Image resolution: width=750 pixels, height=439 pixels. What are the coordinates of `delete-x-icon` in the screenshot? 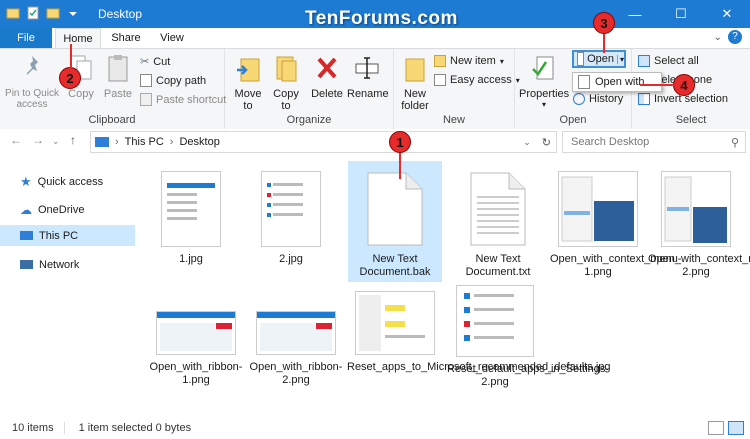 It's located at (327, 69).